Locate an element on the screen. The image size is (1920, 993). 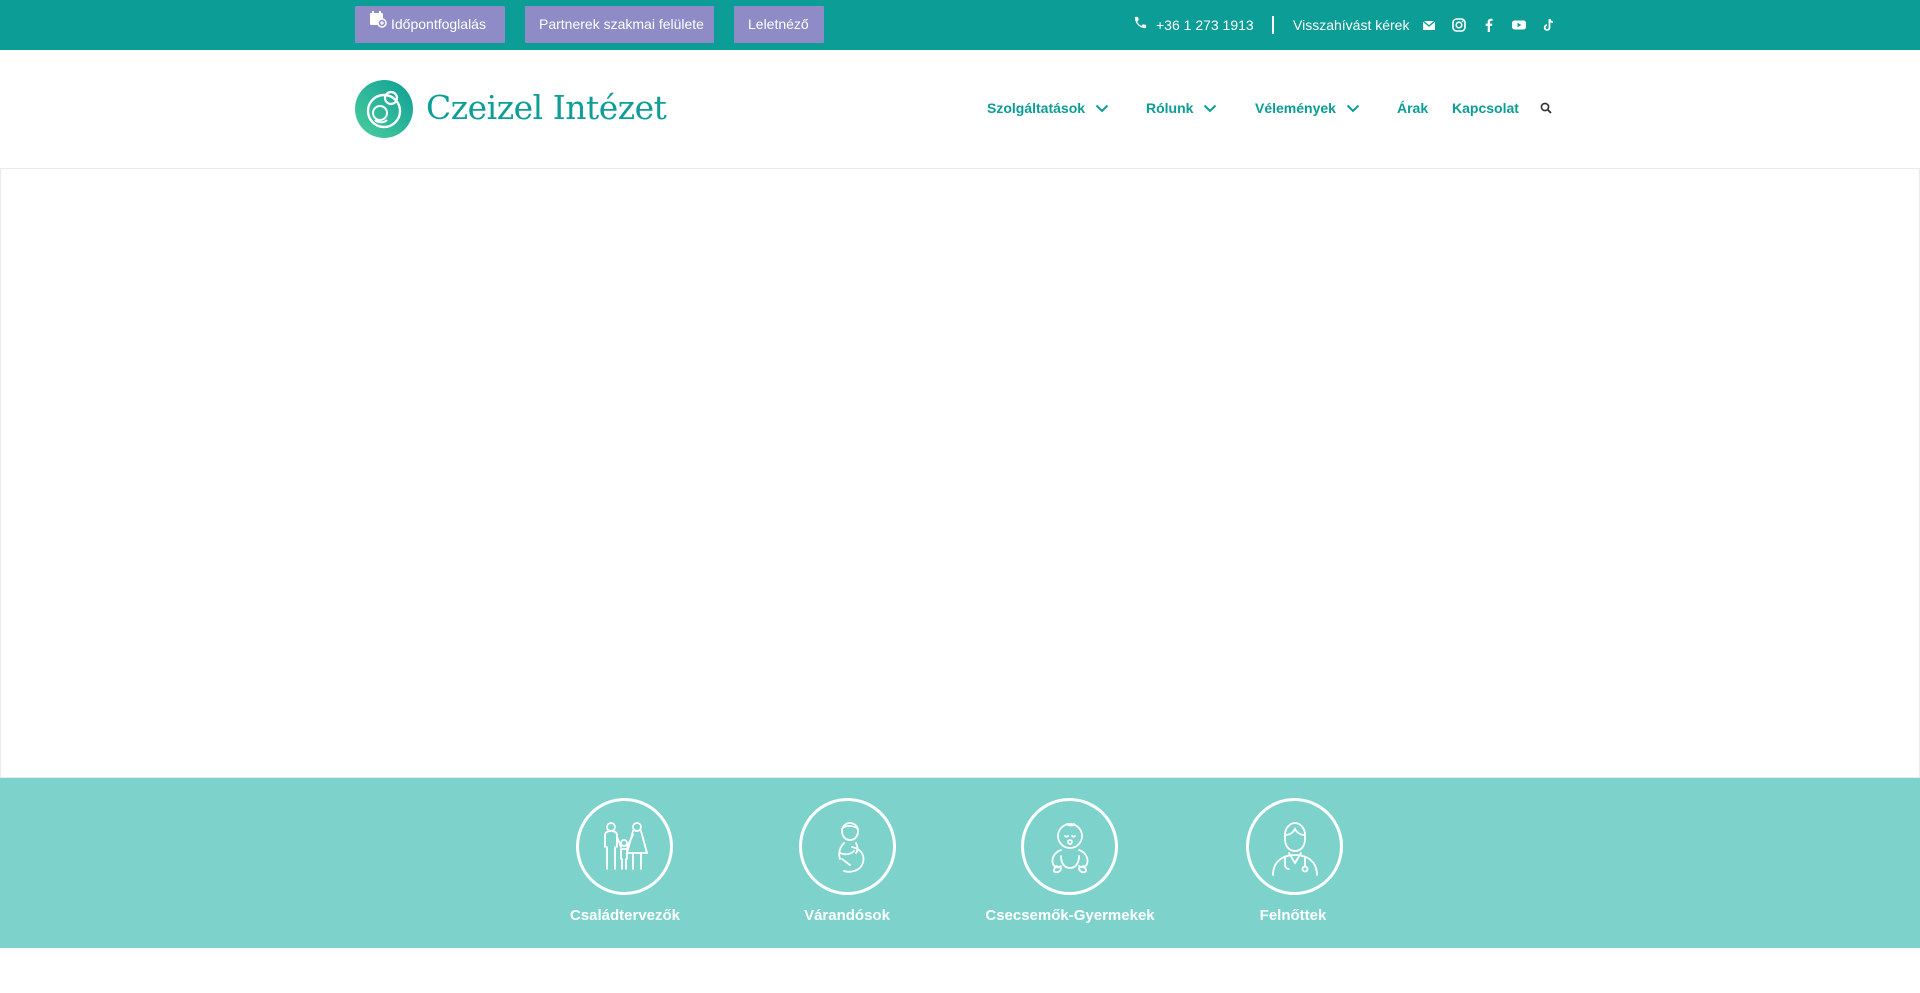
results-viewer-button: Leletnéző is located at coordinates (779, 24).